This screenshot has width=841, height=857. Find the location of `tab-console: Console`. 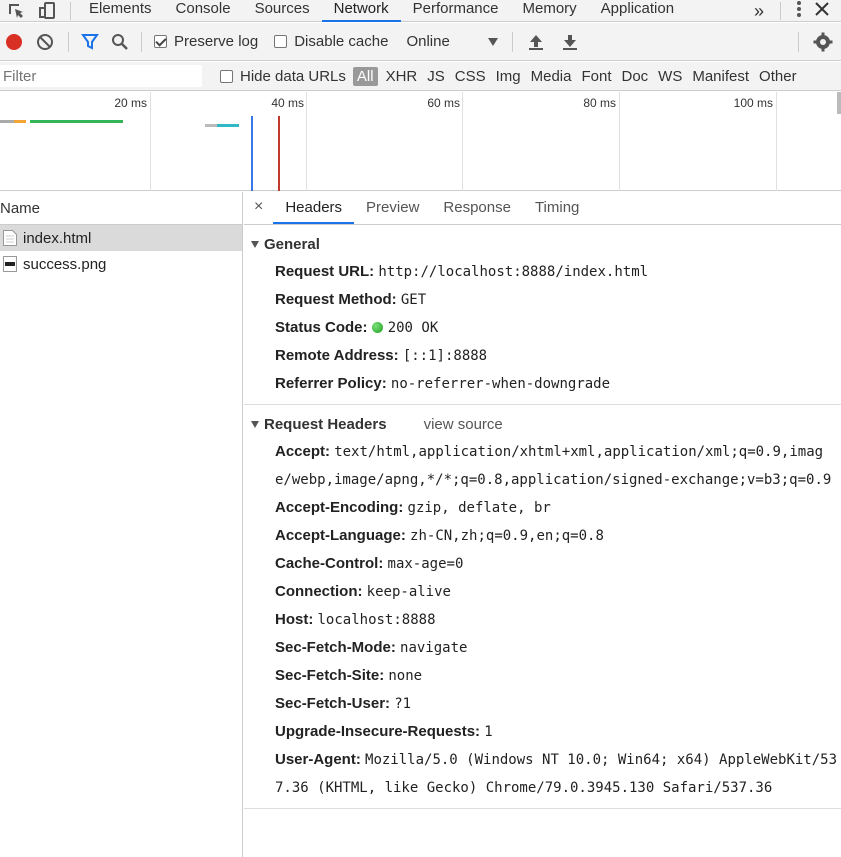

tab-console: Console is located at coordinates (203, 11).